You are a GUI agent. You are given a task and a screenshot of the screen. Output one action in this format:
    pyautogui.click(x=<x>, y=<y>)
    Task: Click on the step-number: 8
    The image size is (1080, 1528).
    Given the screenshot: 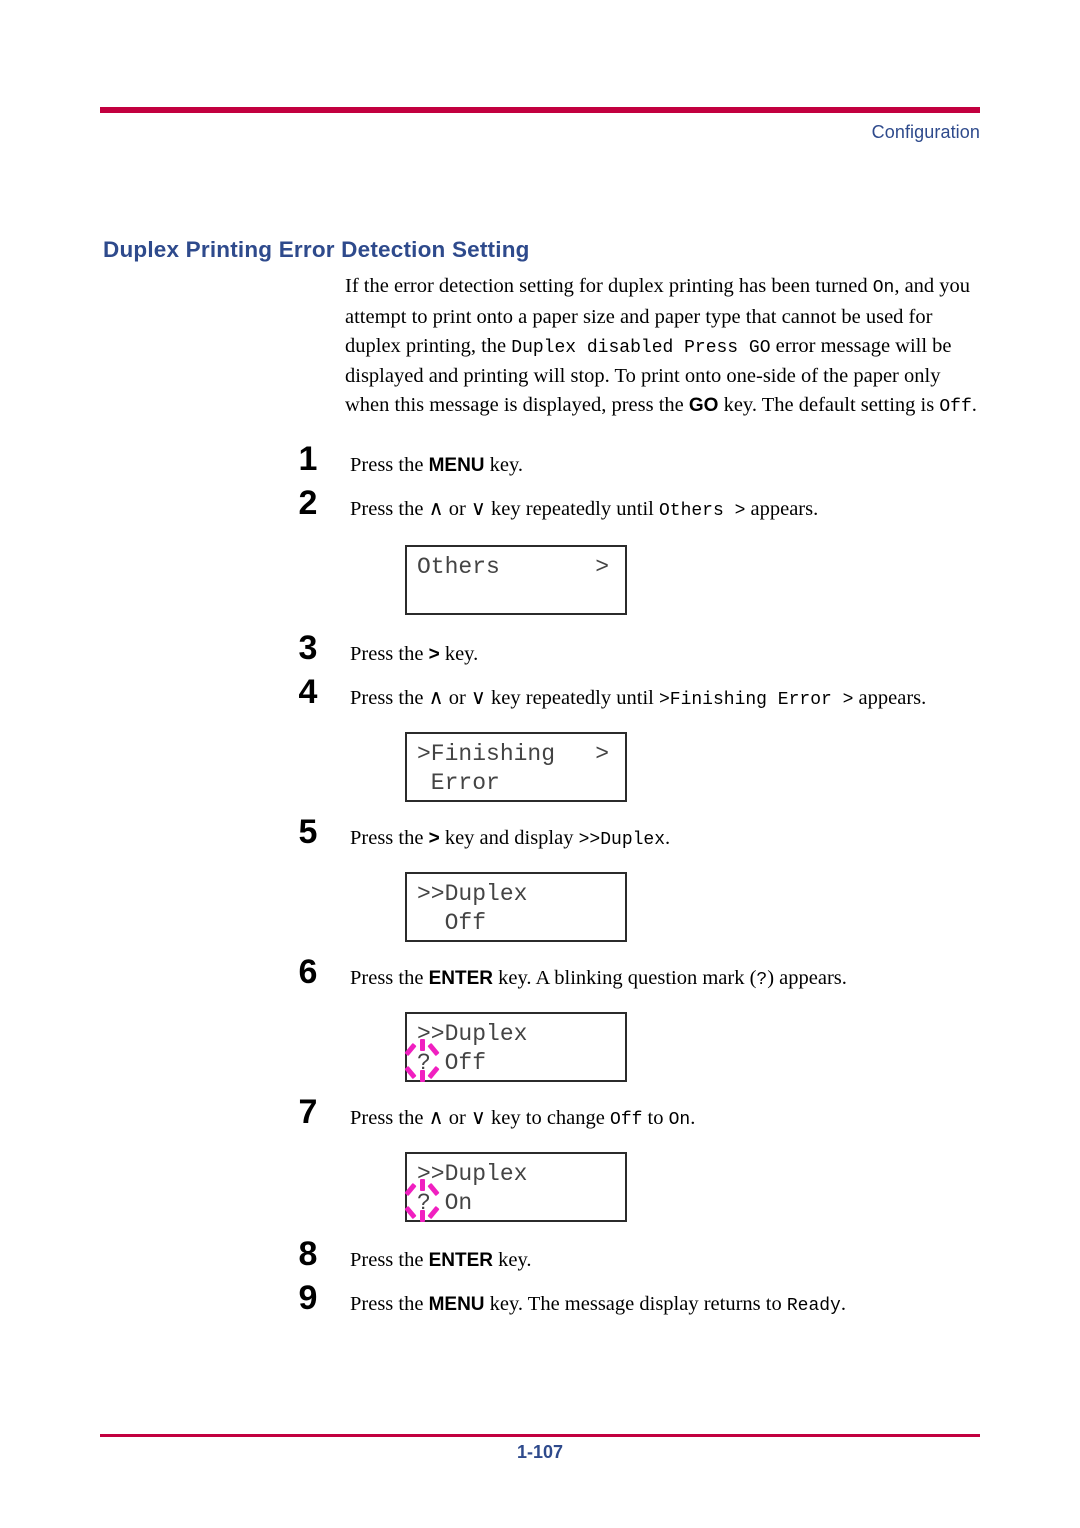 What is the action you would take?
    pyautogui.click(x=308, y=1253)
    